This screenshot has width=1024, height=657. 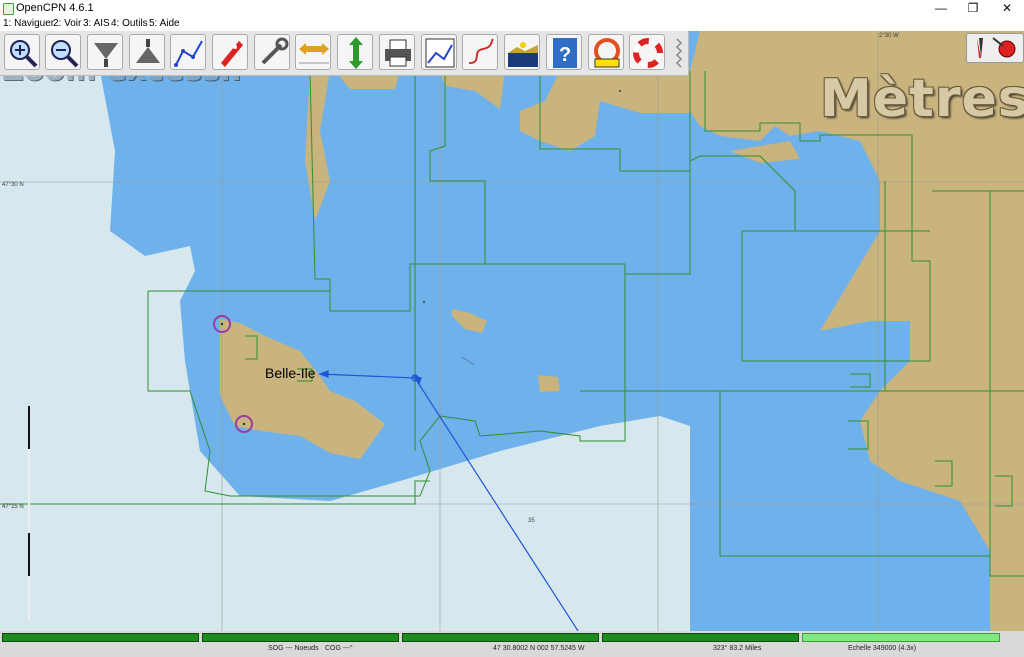 I want to click on route-icon, so click(x=188, y=53).